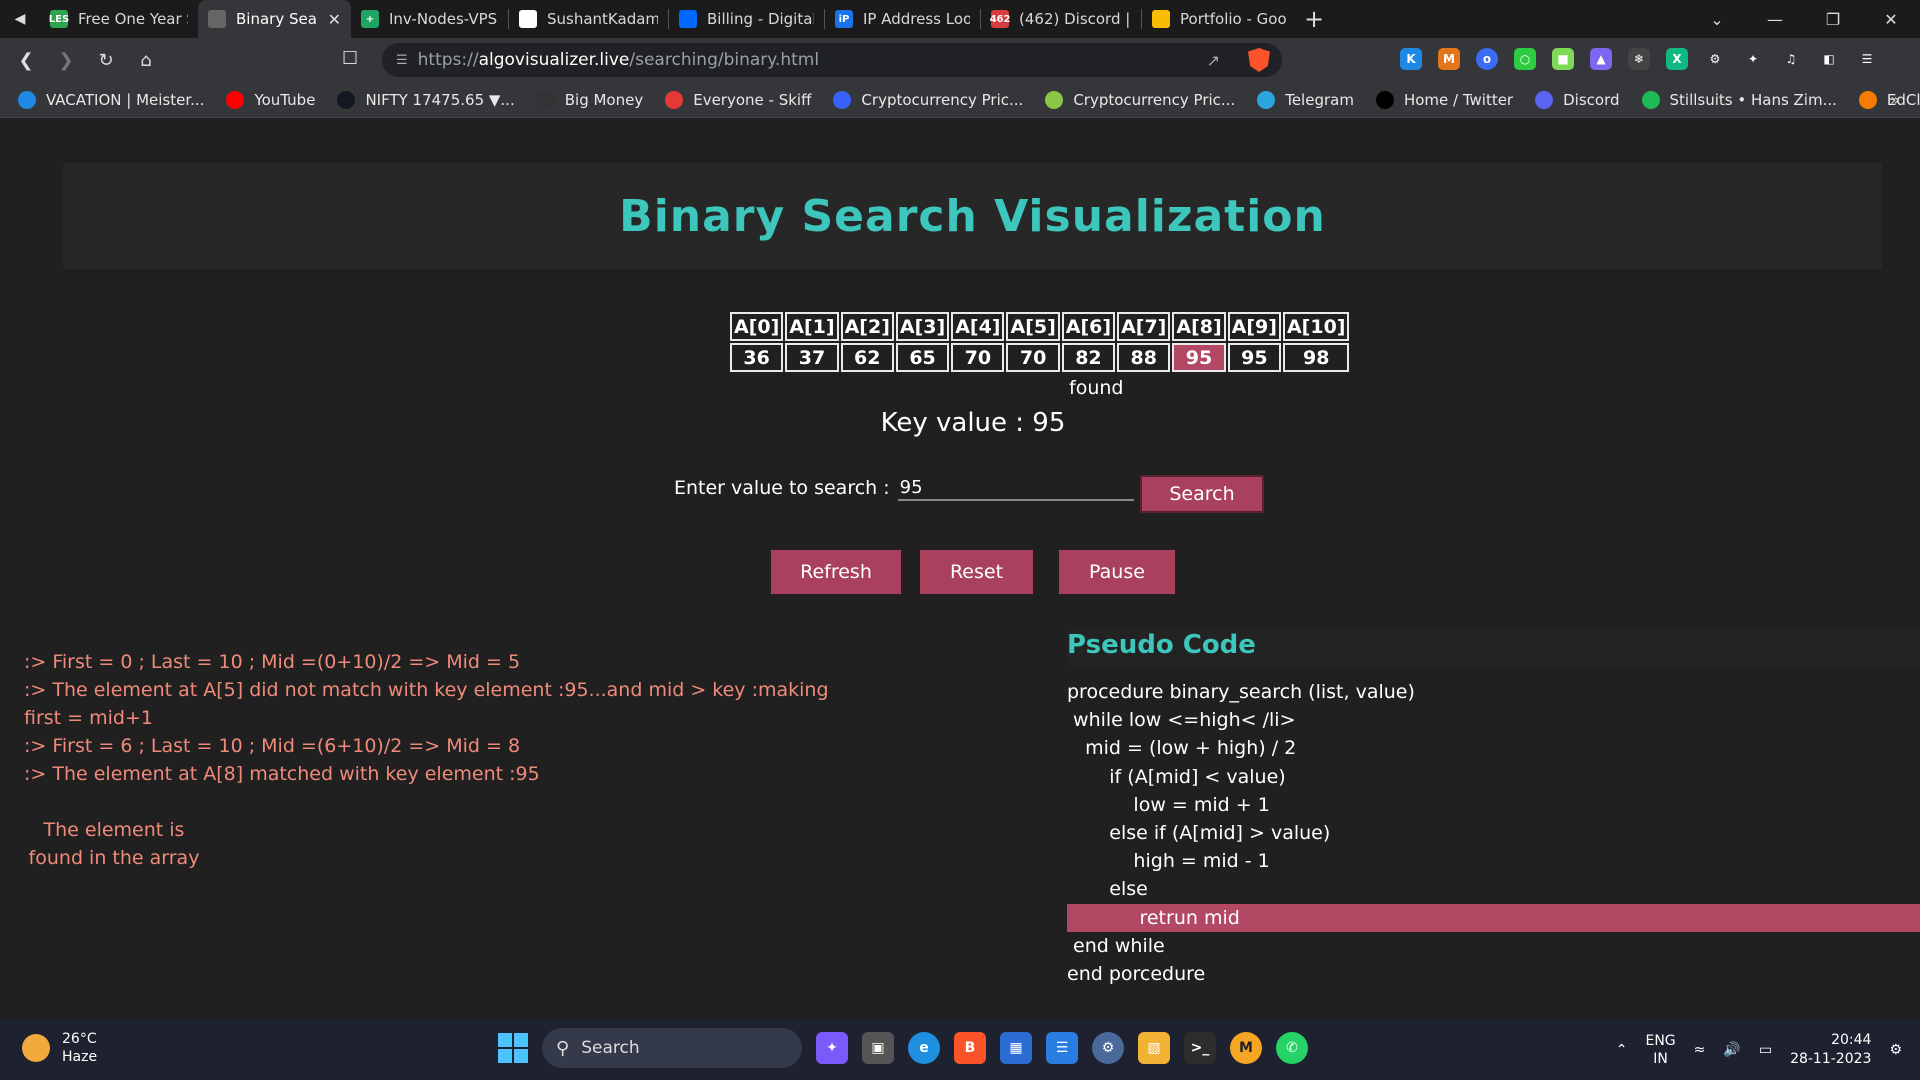 The image size is (1920, 1080). I want to click on tab: Billing - DigitalOcean, so click(746, 19).